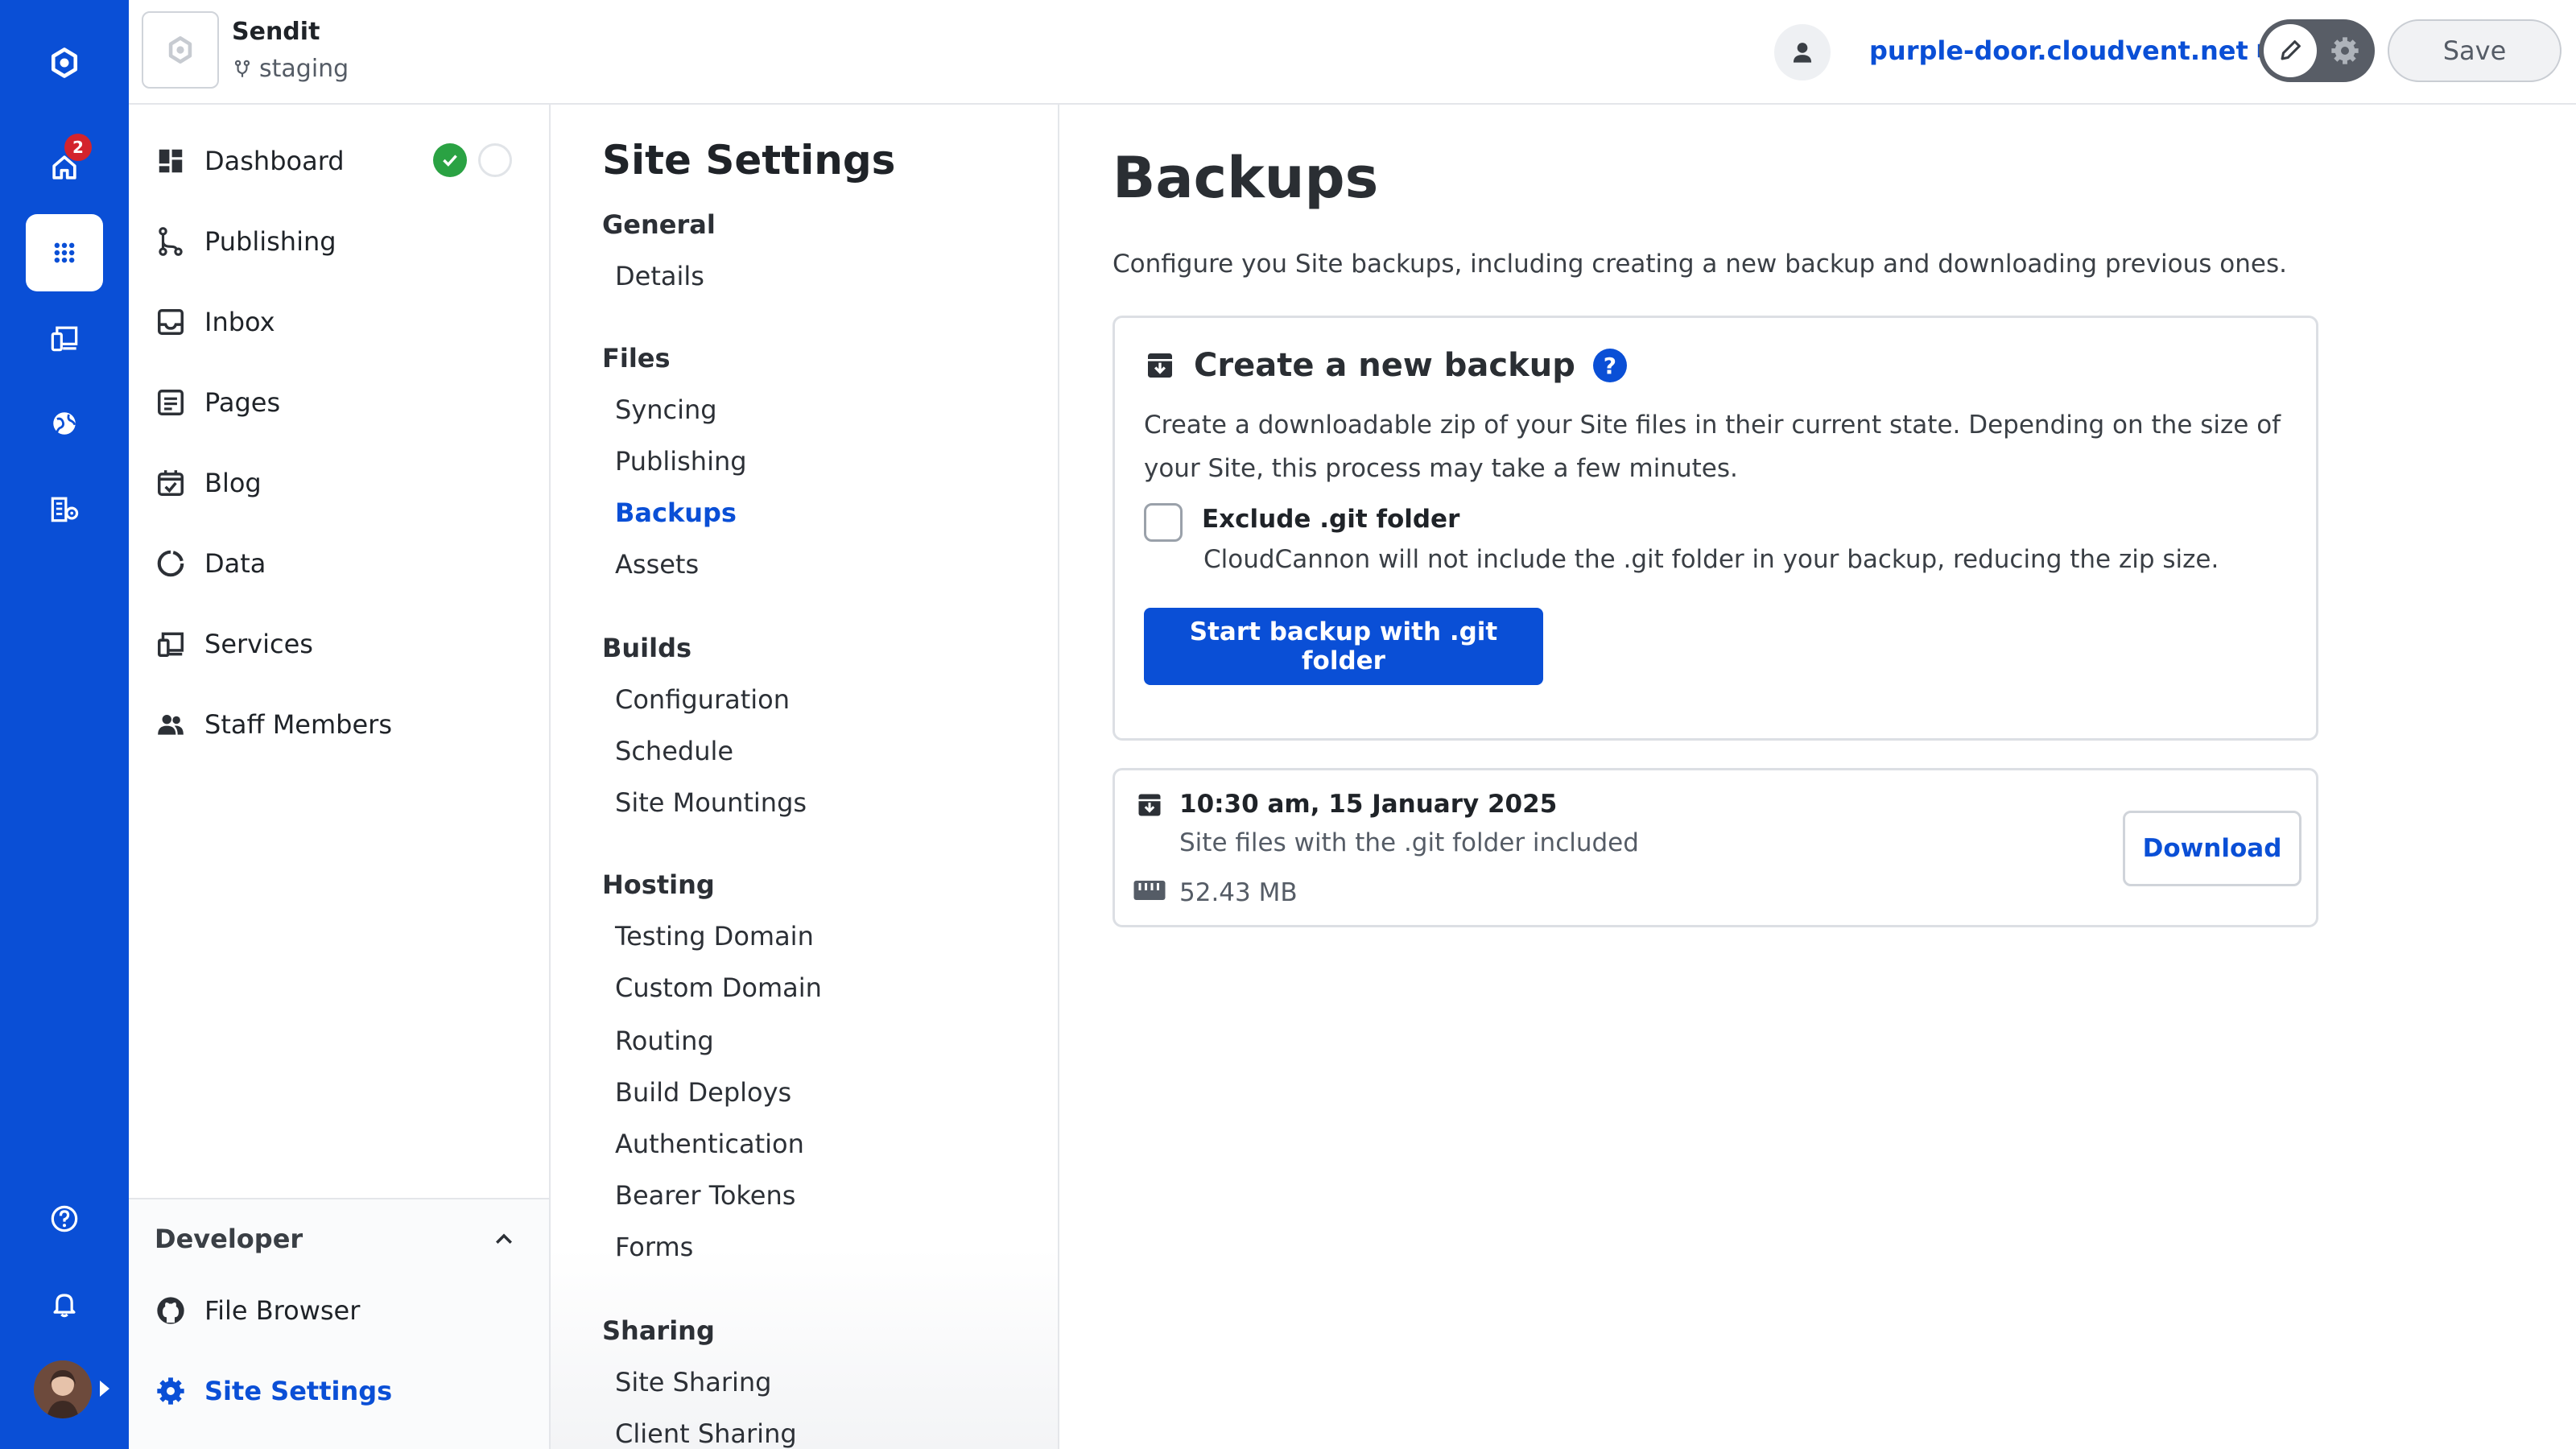 This screenshot has width=2576, height=1449. Describe the element at coordinates (681, 462) in the screenshot. I see `settings-item-publishing: Publishing` at that location.